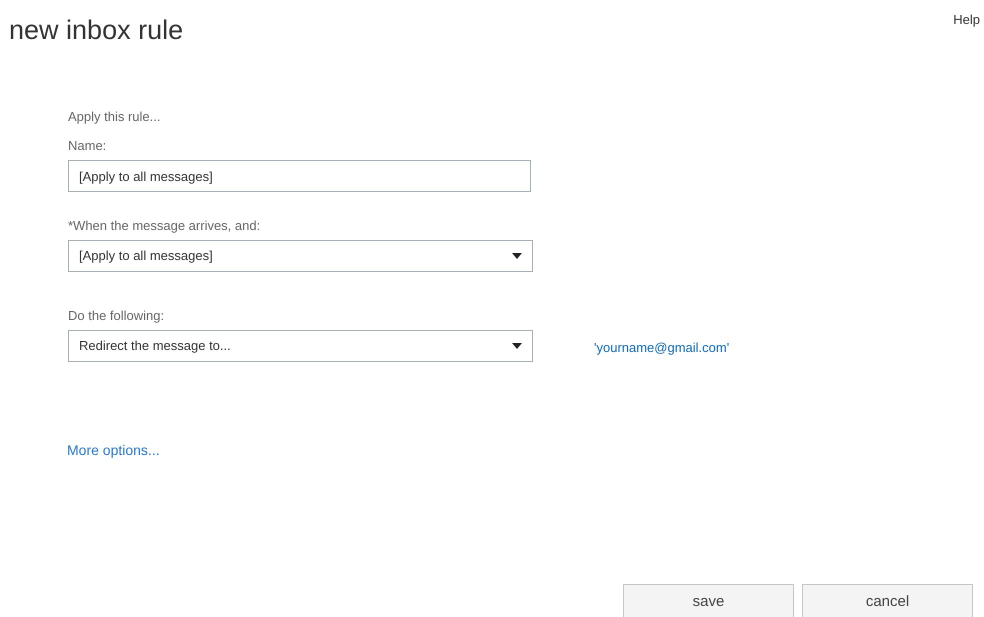  Describe the element at coordinates (96, 30) in the screenshot. I see `page-title: new inbox rule` at that location.